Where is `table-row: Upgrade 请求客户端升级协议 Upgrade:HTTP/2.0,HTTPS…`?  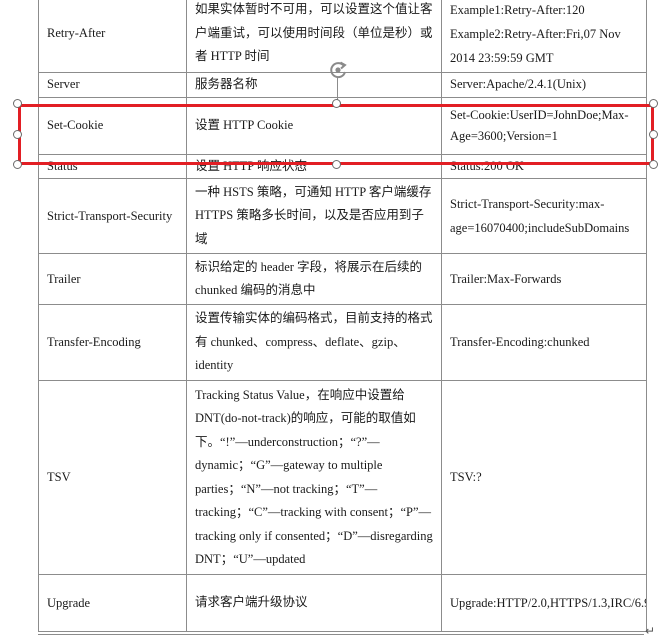 table-row: Upgrade 请求客户端升级协议 Upgrade:HTTP/2.0,HTTPS… is located at coordinates (342, 603).